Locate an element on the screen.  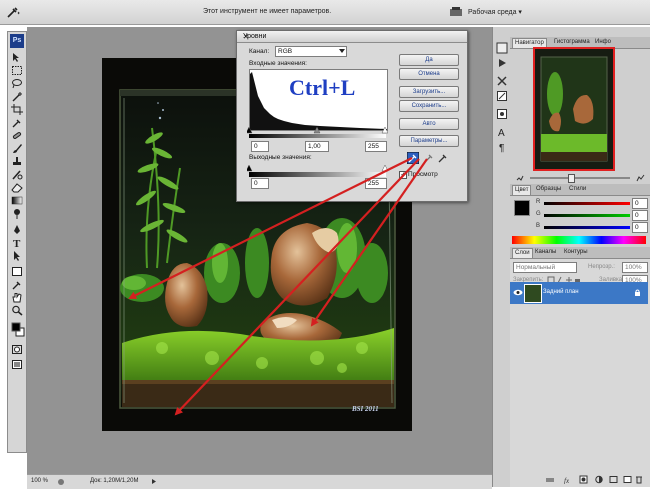
tab-info: Инфо is located at coordinates (603, 42).